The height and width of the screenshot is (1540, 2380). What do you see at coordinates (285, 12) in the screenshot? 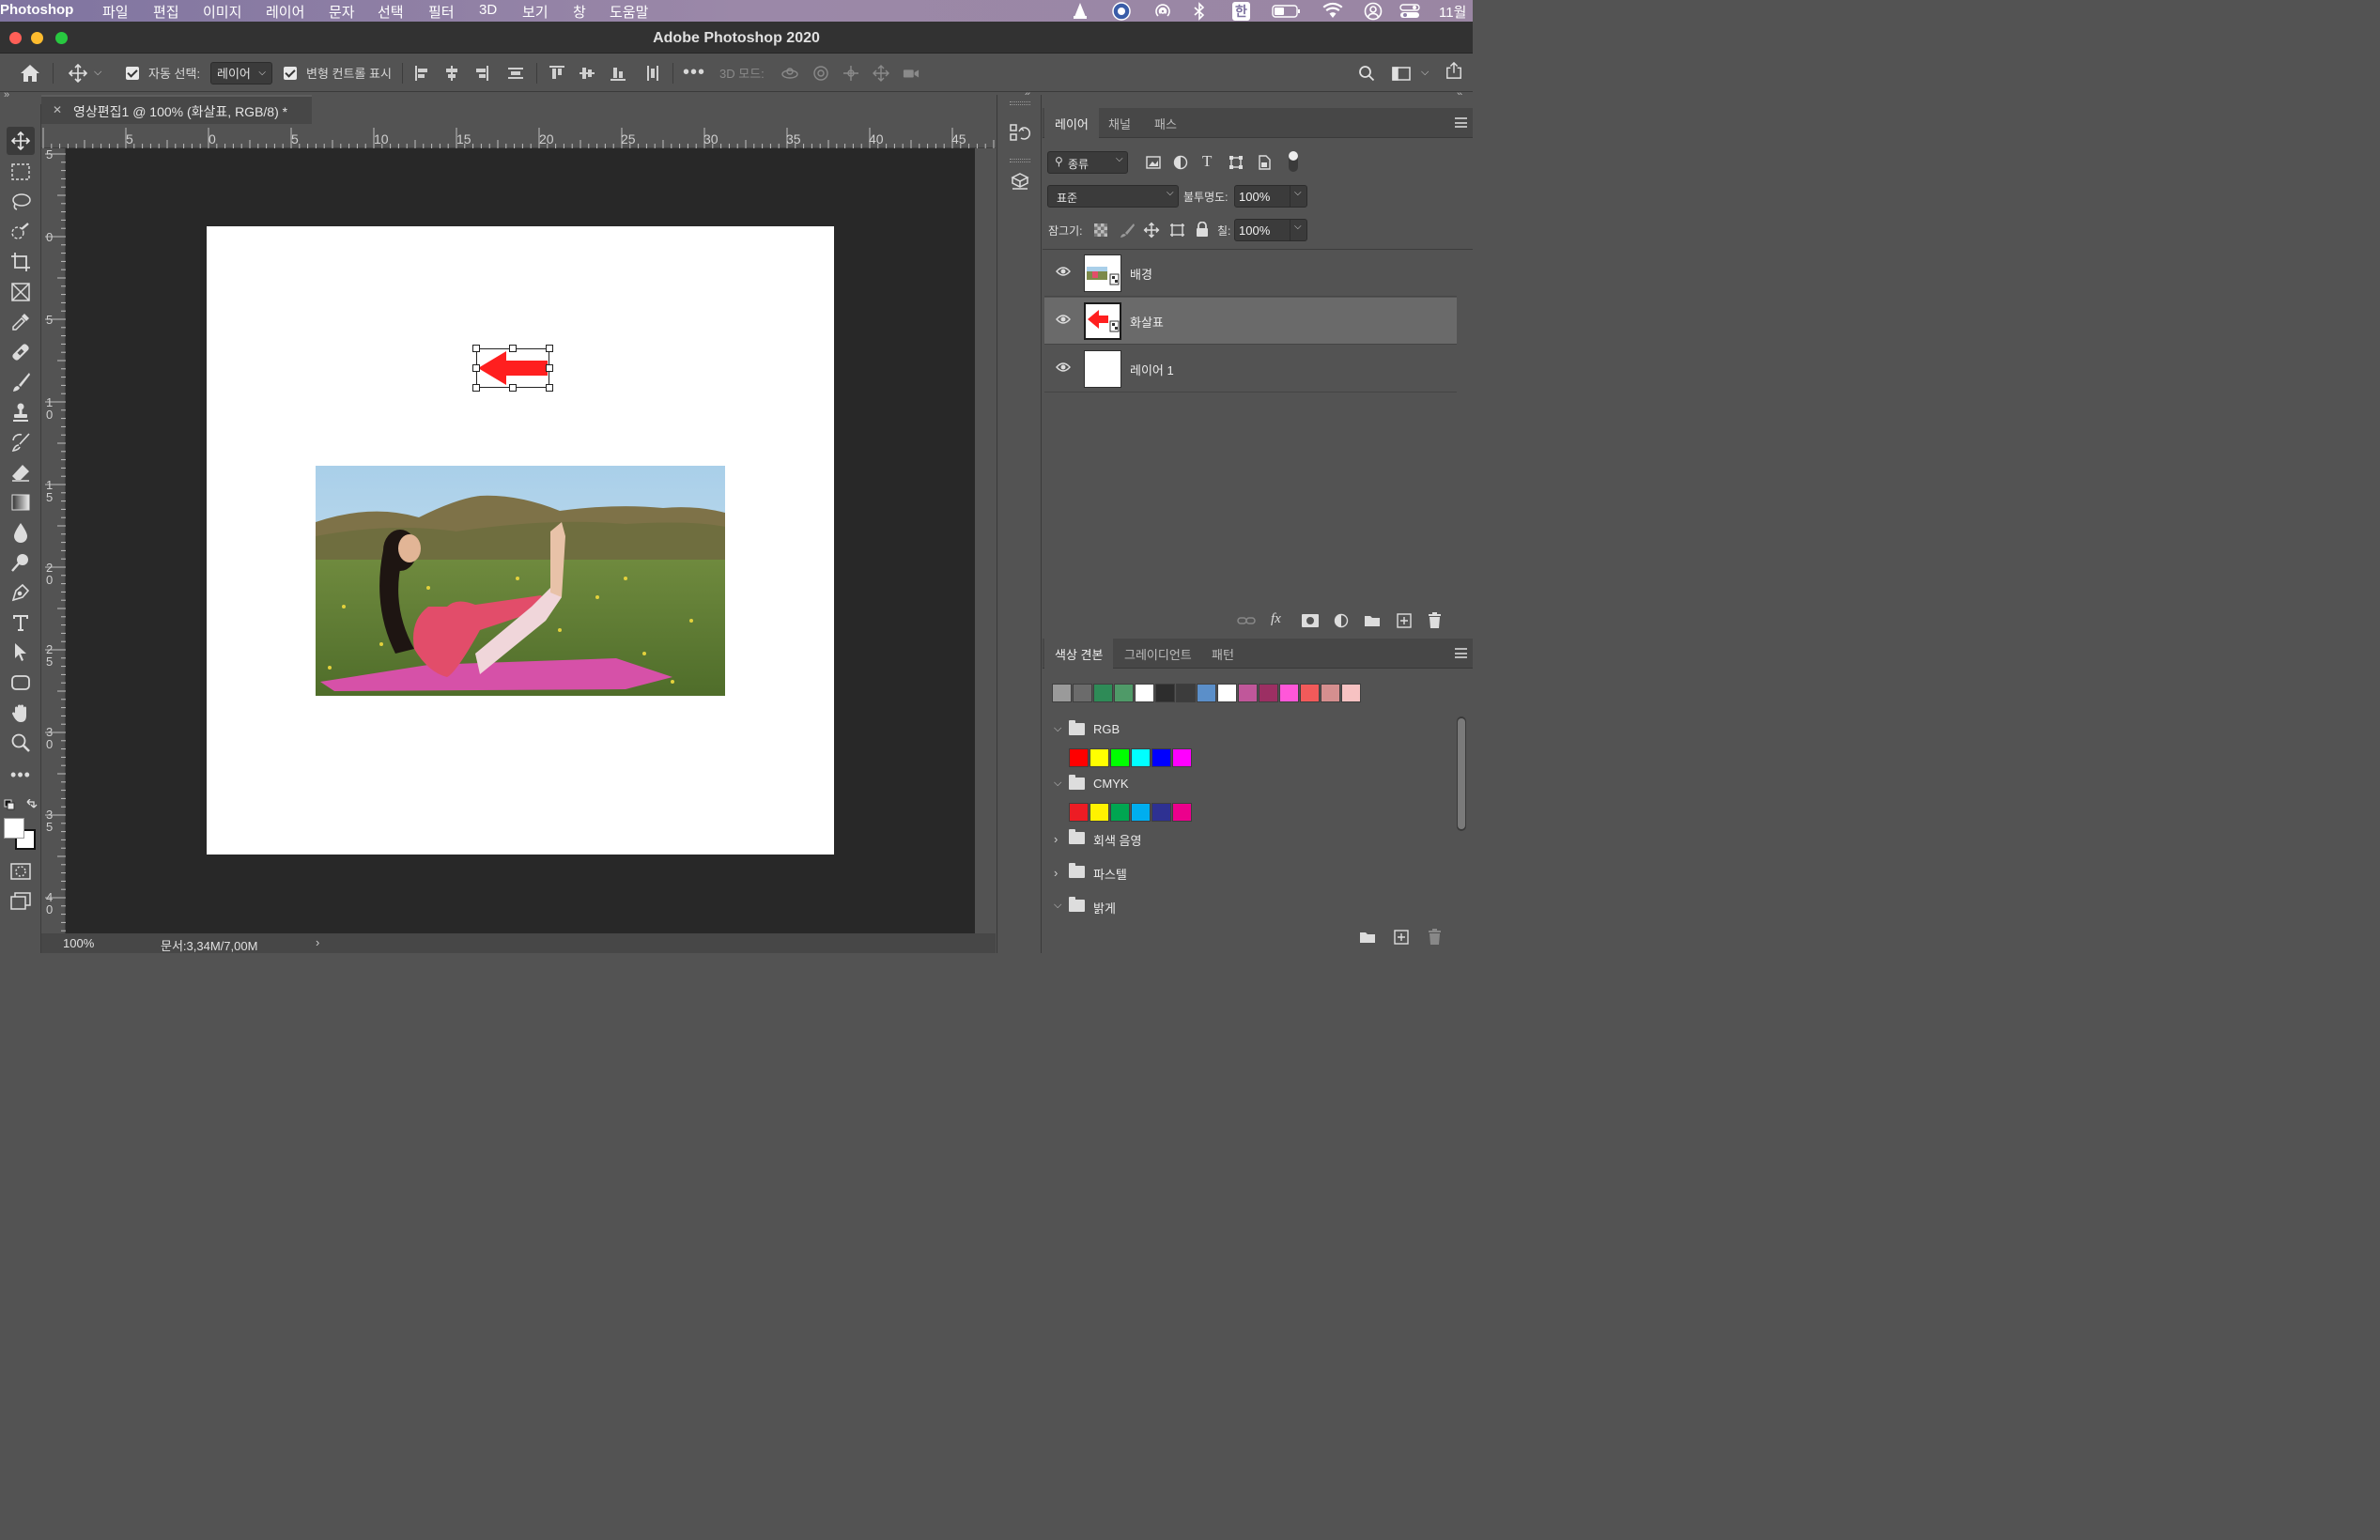
I see `menu-layer: 레이어` at bounding box center [285, 12].